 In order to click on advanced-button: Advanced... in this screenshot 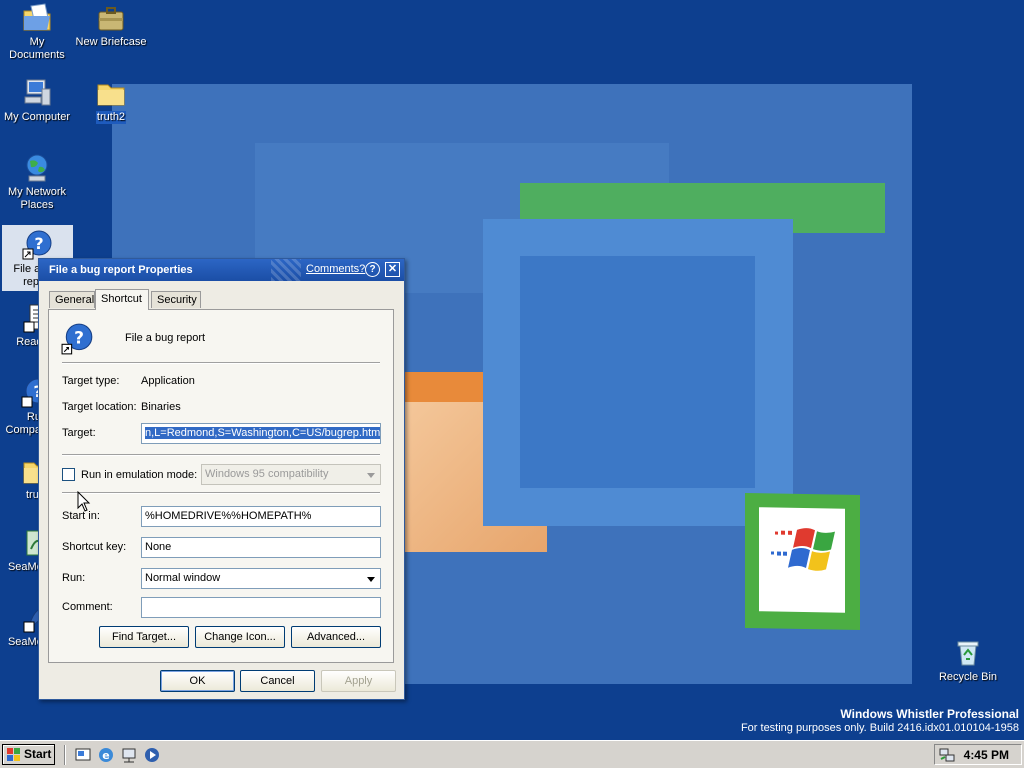, I will do `click(336, 637)`.